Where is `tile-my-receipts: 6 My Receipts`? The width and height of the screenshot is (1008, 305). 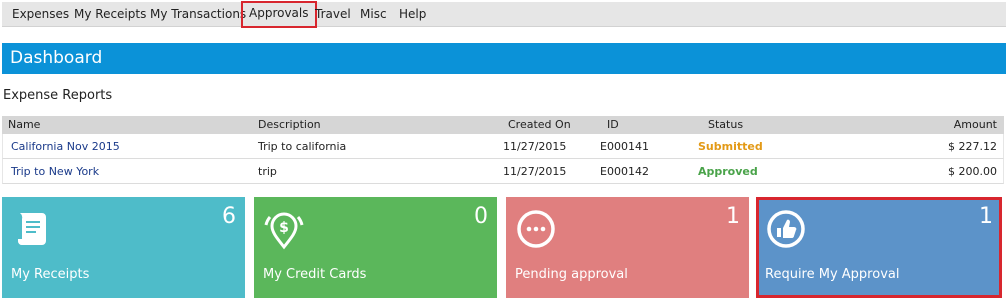 tile-my-receipts: 6 My Receipts is located at coordinates (123, 247).